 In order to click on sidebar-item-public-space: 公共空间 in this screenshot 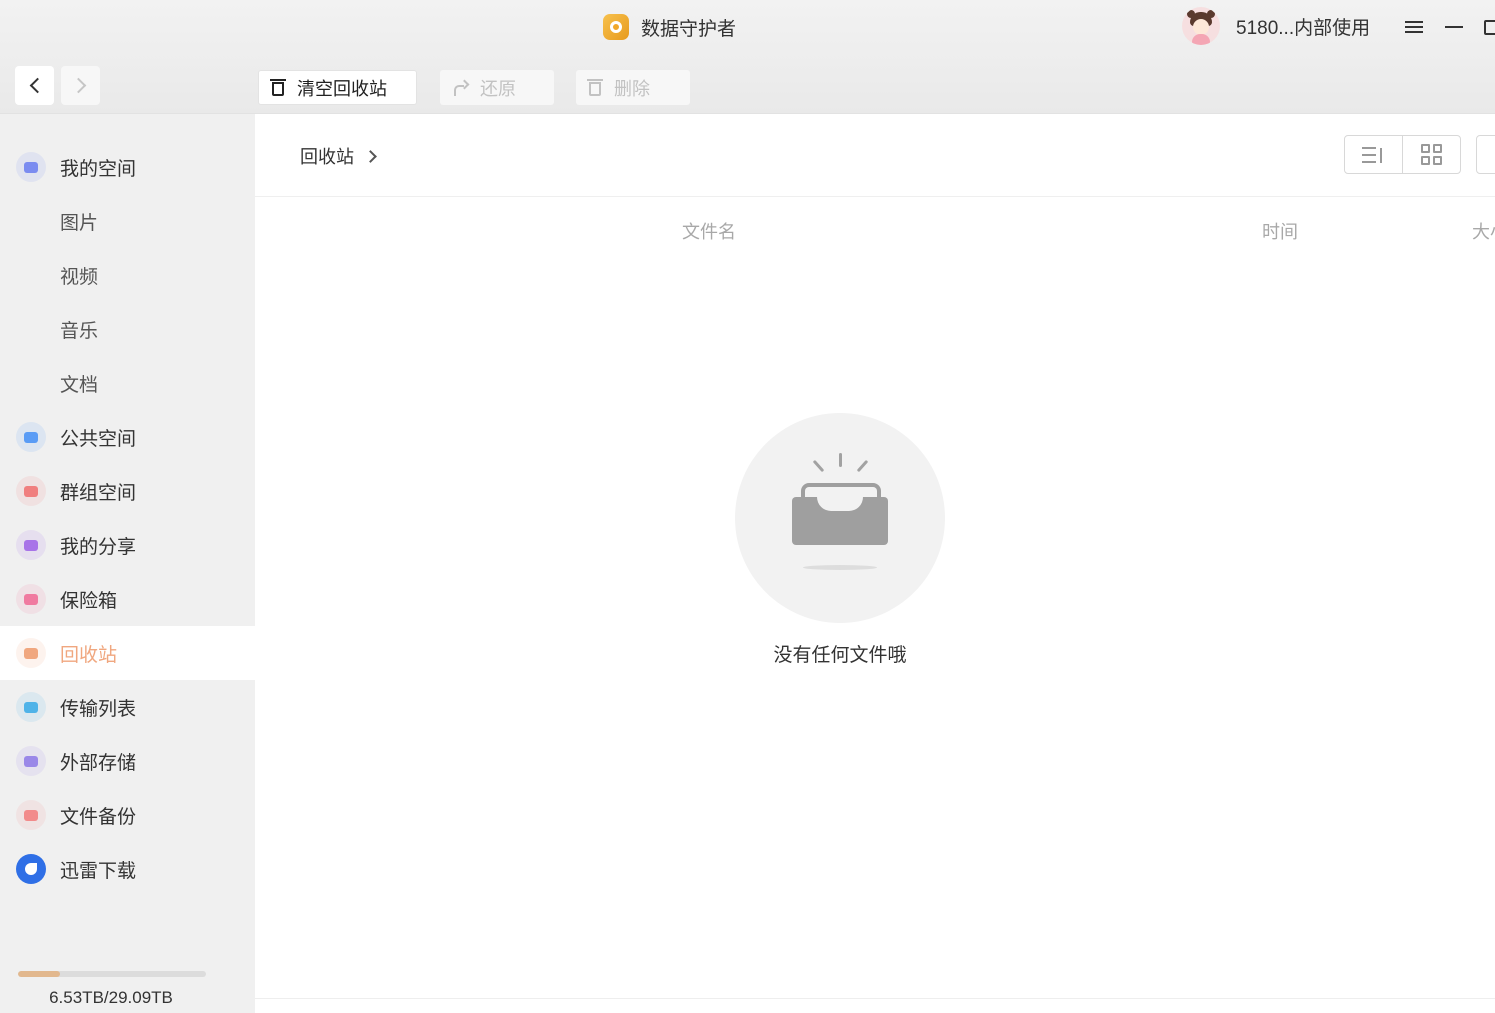, I will do `click(127, 437)`.